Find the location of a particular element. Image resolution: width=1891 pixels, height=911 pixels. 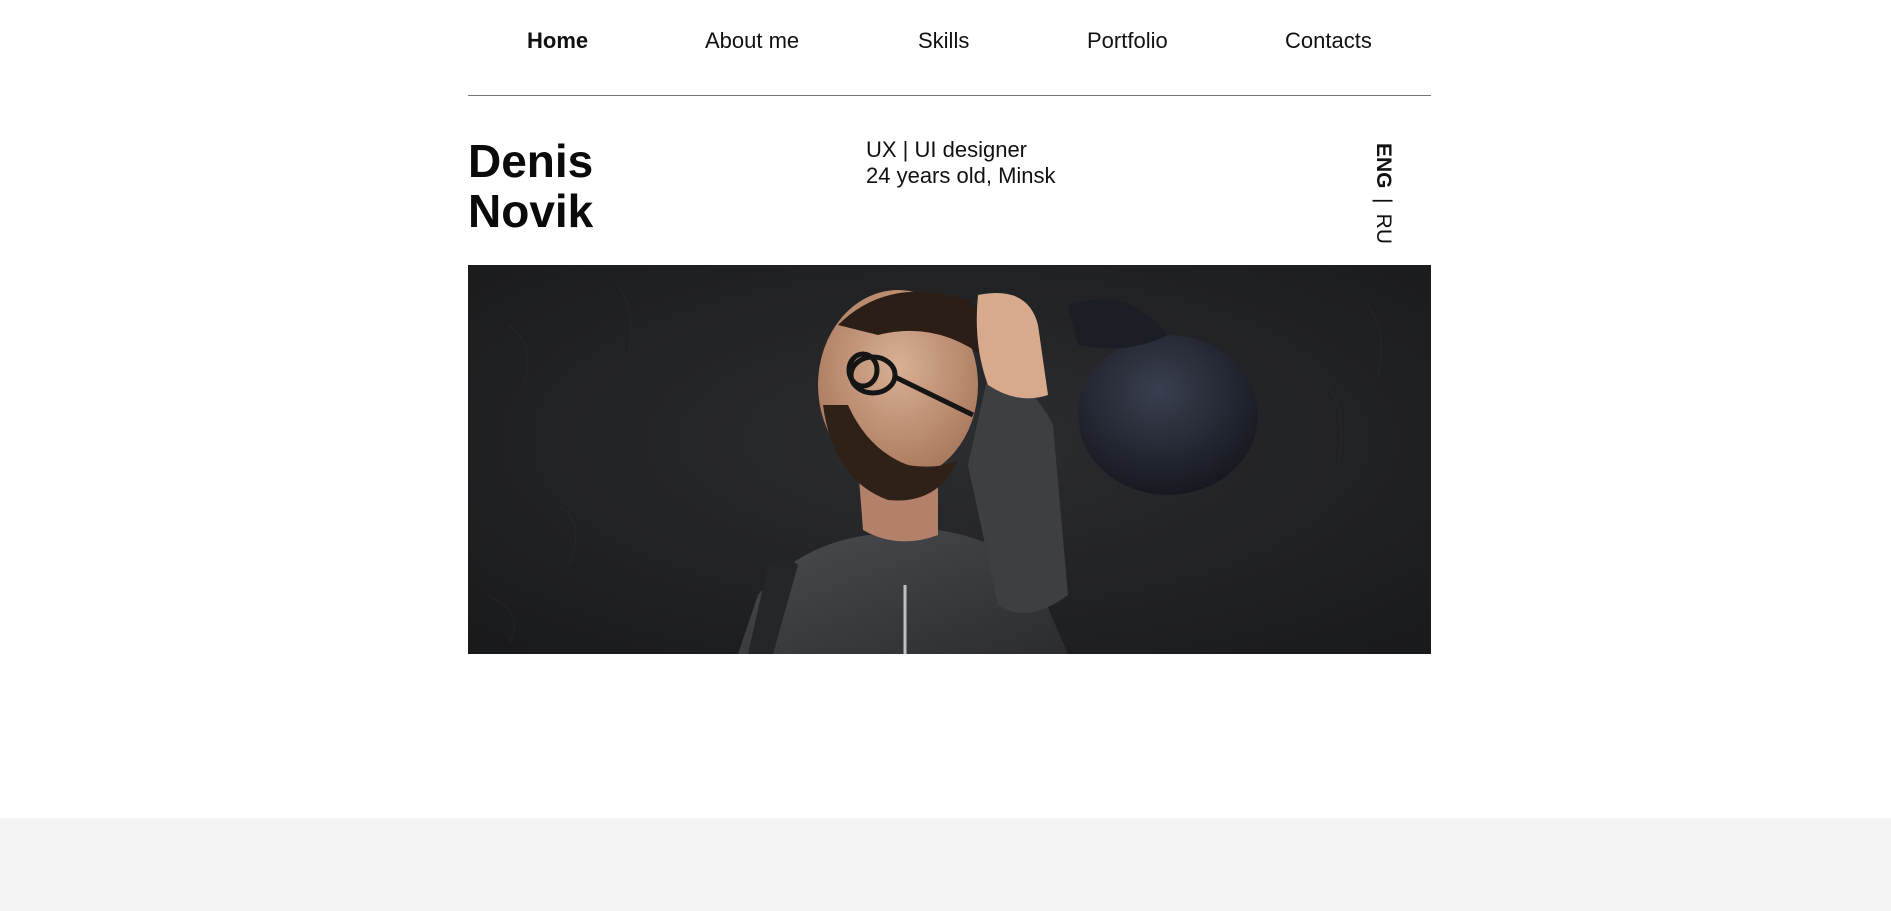

nav-item-portfolio: Portfolio is located at coordinates (1127, 41).